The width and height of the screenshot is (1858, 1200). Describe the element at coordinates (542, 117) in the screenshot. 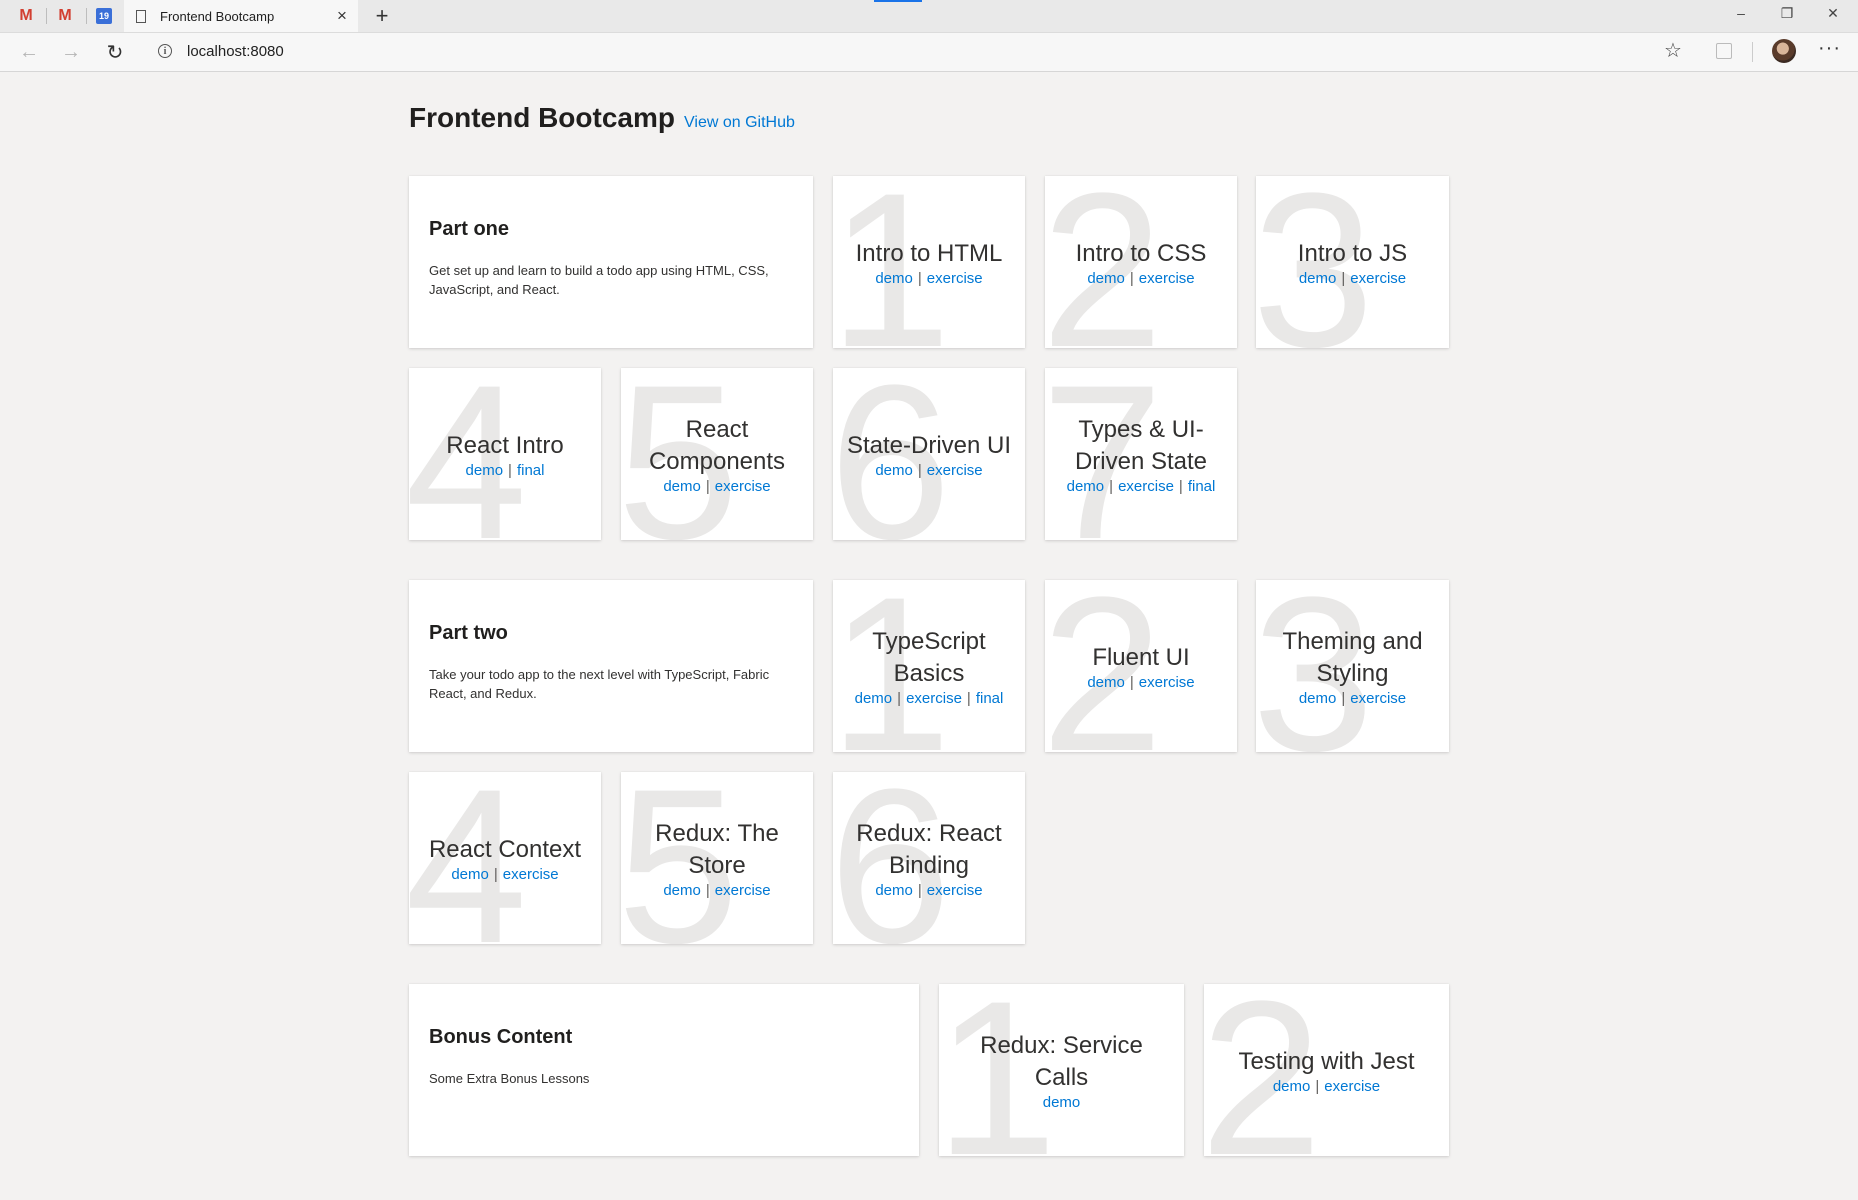

I see `page-title: Frontend Bootcamp` at that location.